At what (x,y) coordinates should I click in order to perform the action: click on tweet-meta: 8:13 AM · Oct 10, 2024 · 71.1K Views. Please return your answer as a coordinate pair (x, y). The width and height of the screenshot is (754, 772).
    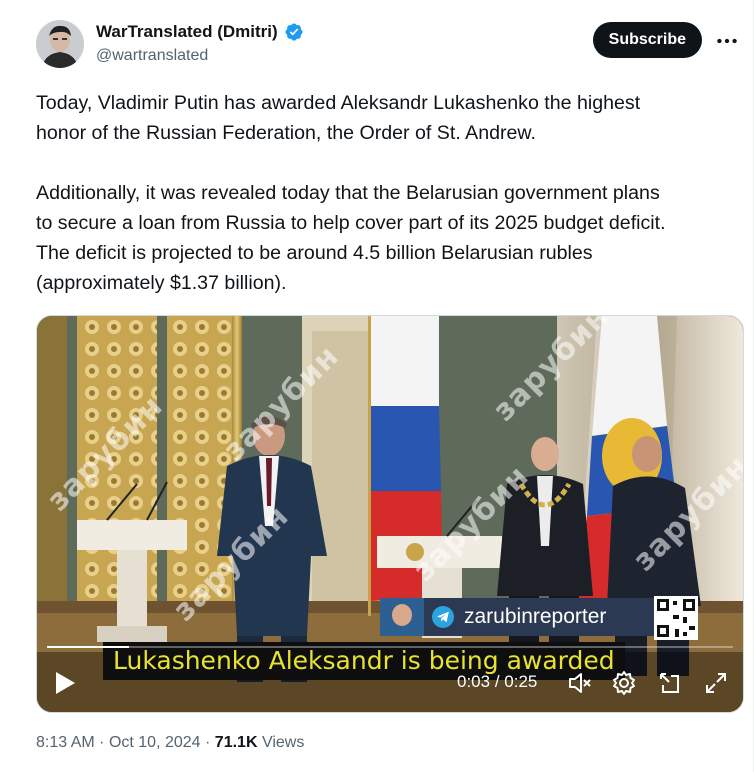
    Looking at the image, I should click on (170, 743).